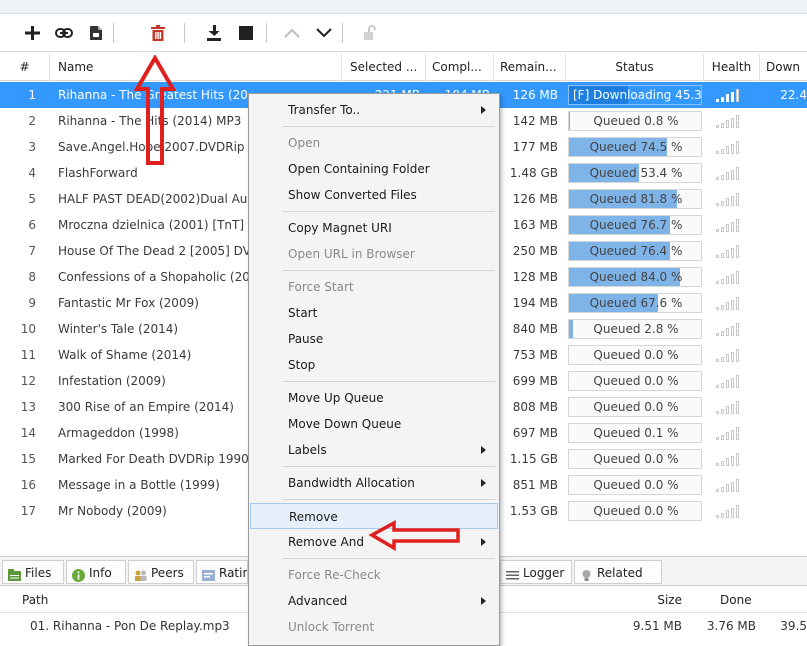 This screenshot has width=807, height=646. I want to click on tab-ratings: Ratings, so click(222, 572).